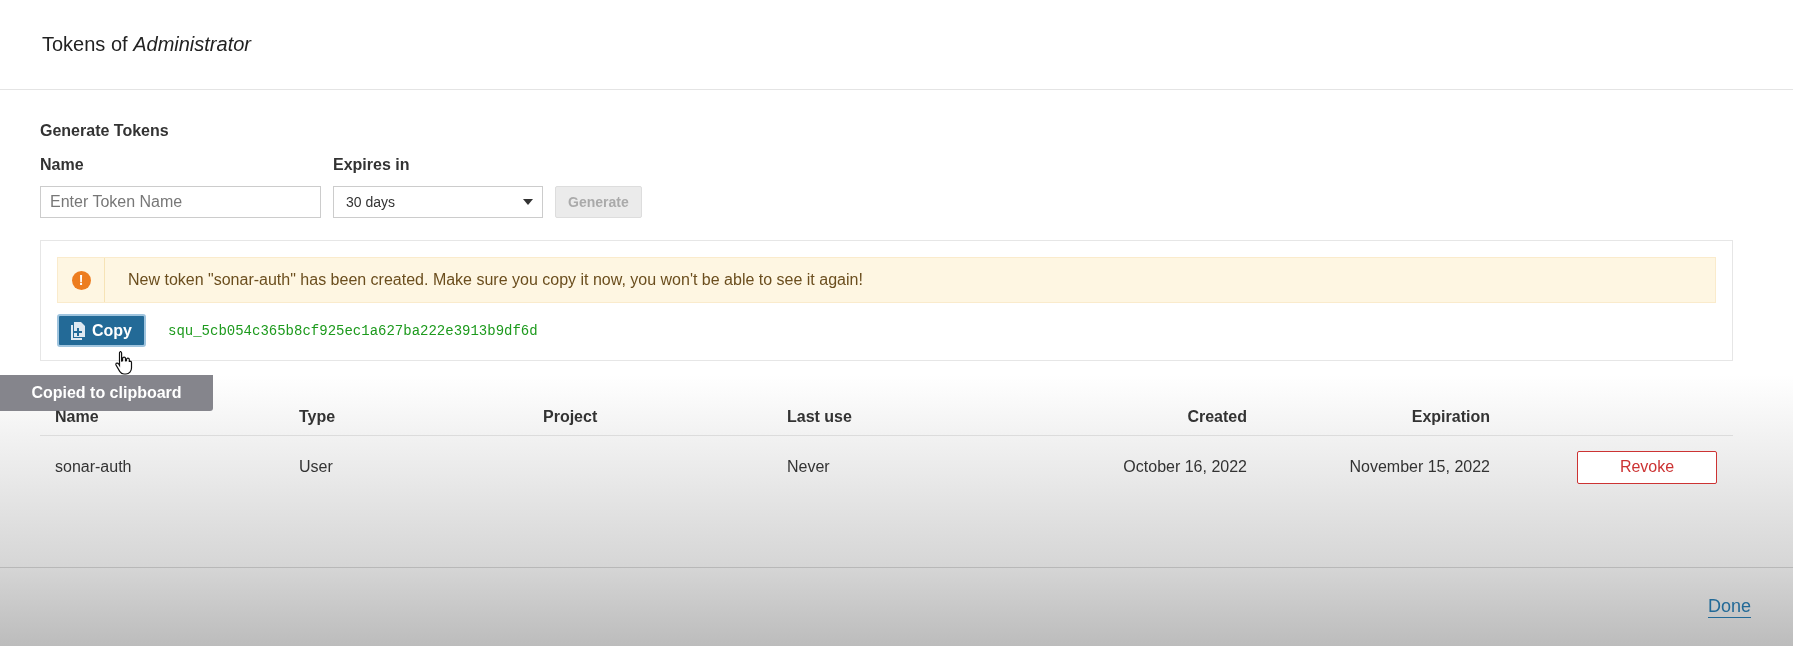 The image size is (1793, 646). I want to click on table-cell: sonar-auth, so click(93, 467).